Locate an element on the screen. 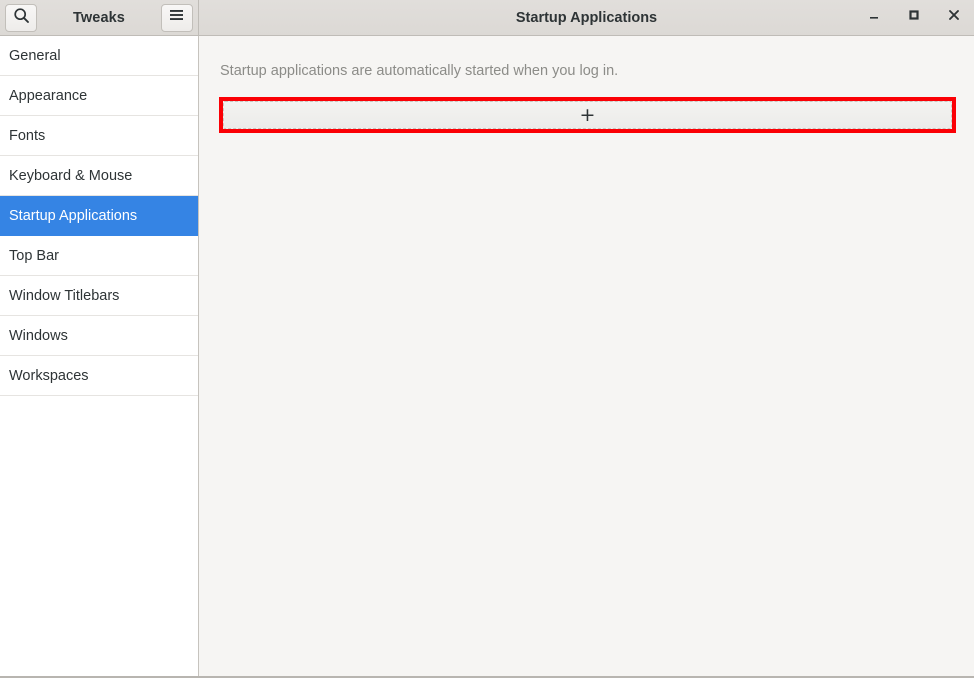 Image resolution: width=974 pixels, height=678 pixels. sidebar-item-fonts: Fonts is located at coordinates (99, 136).